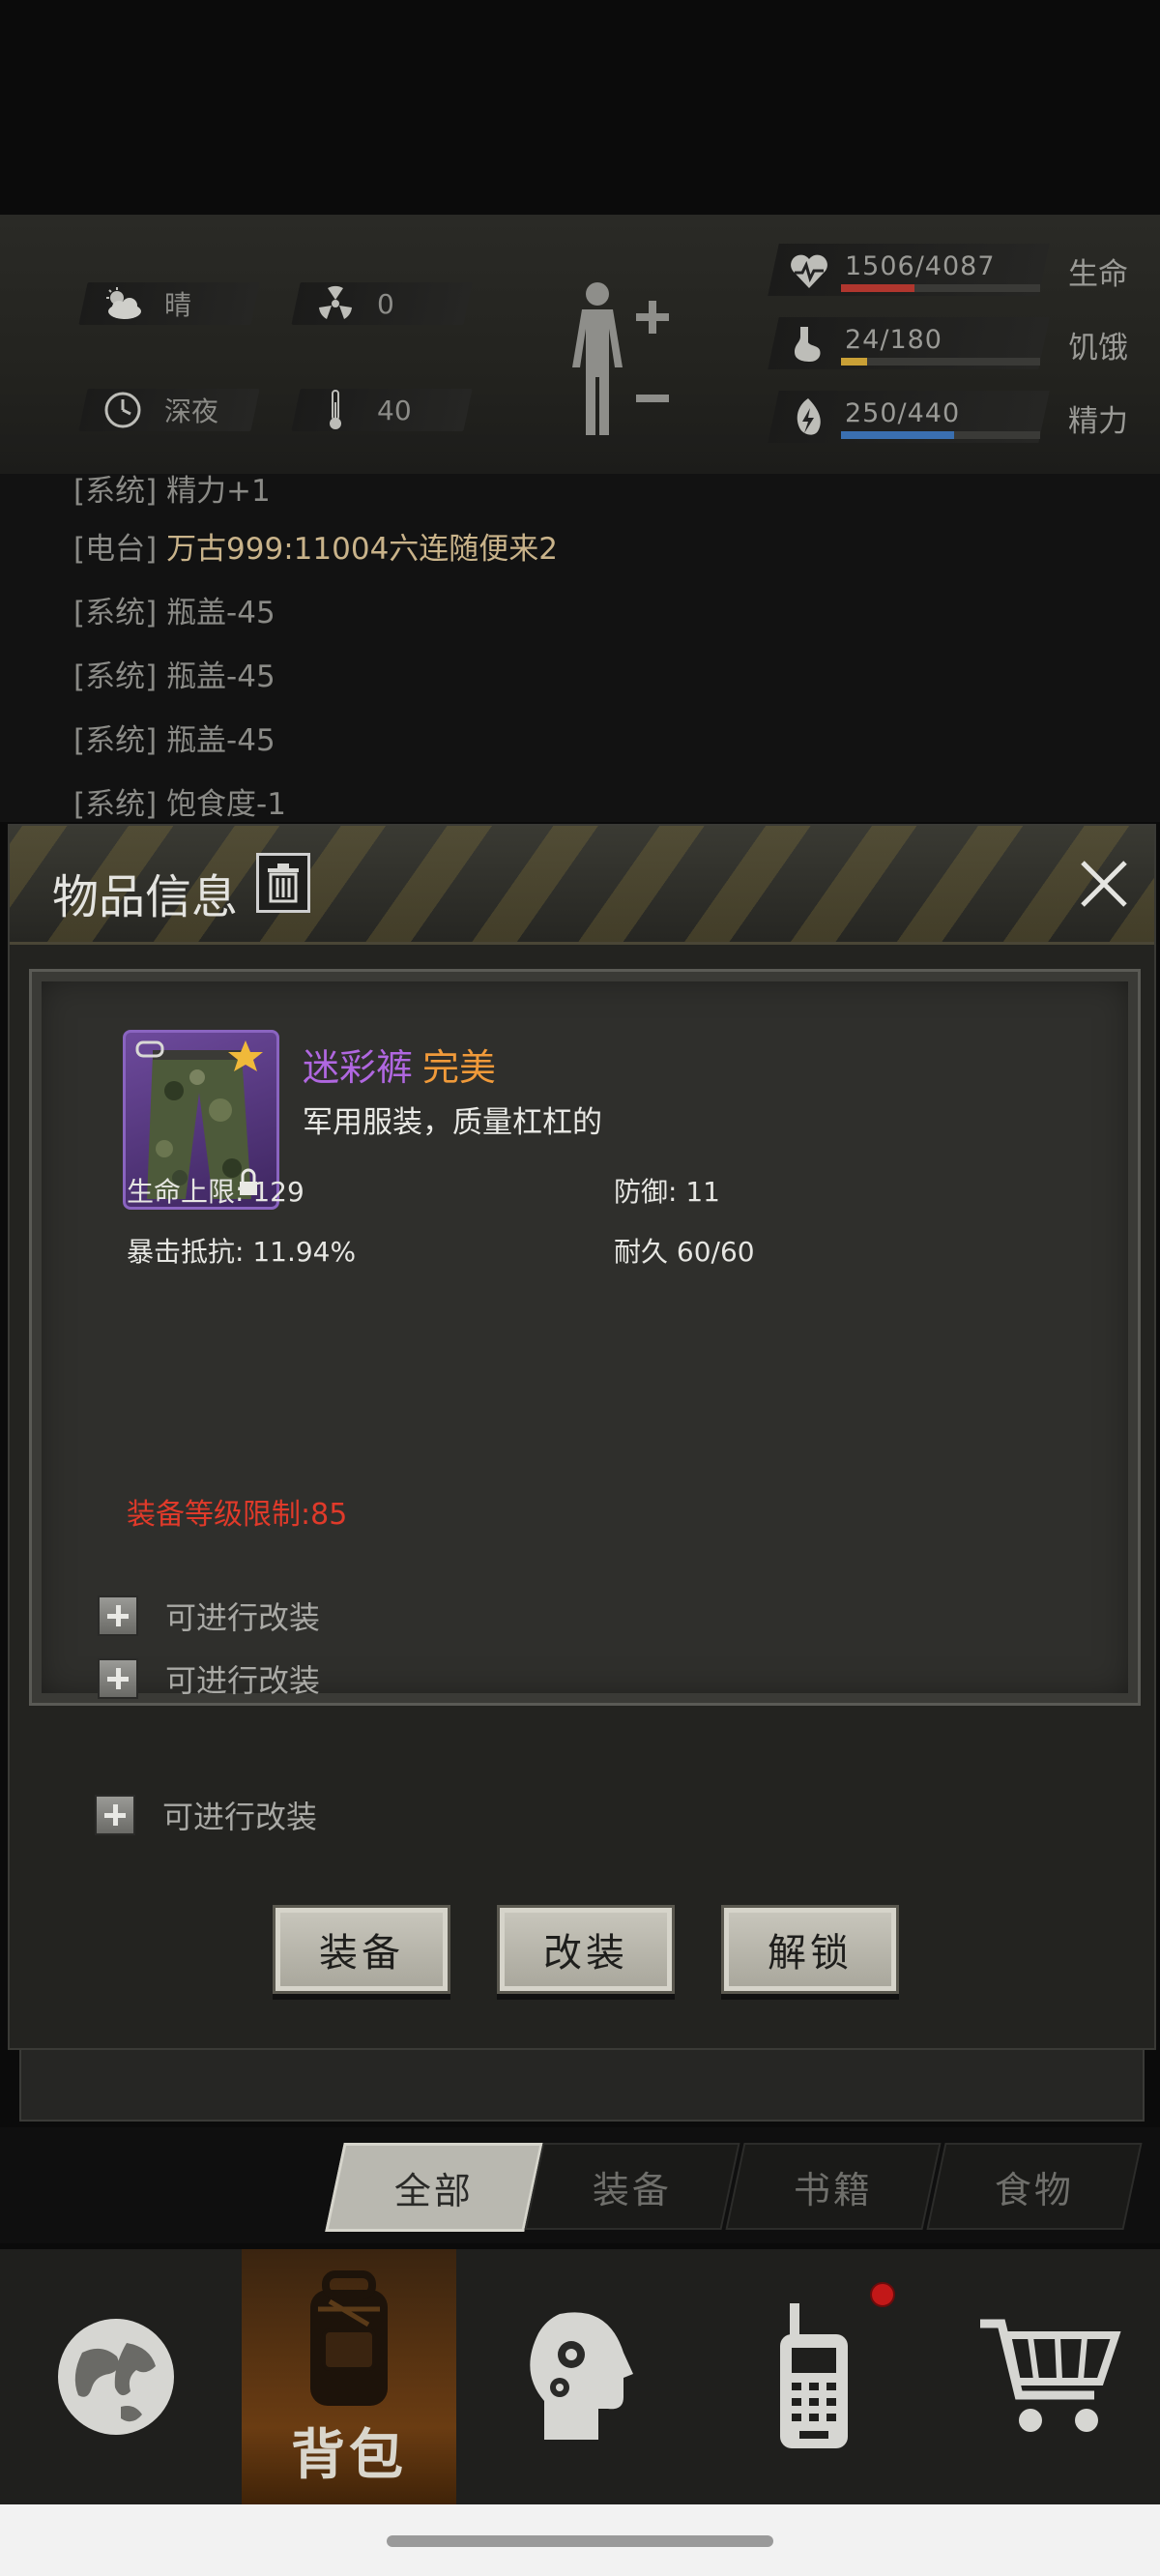  I want to click on hunger-fill, so click(855, 362).